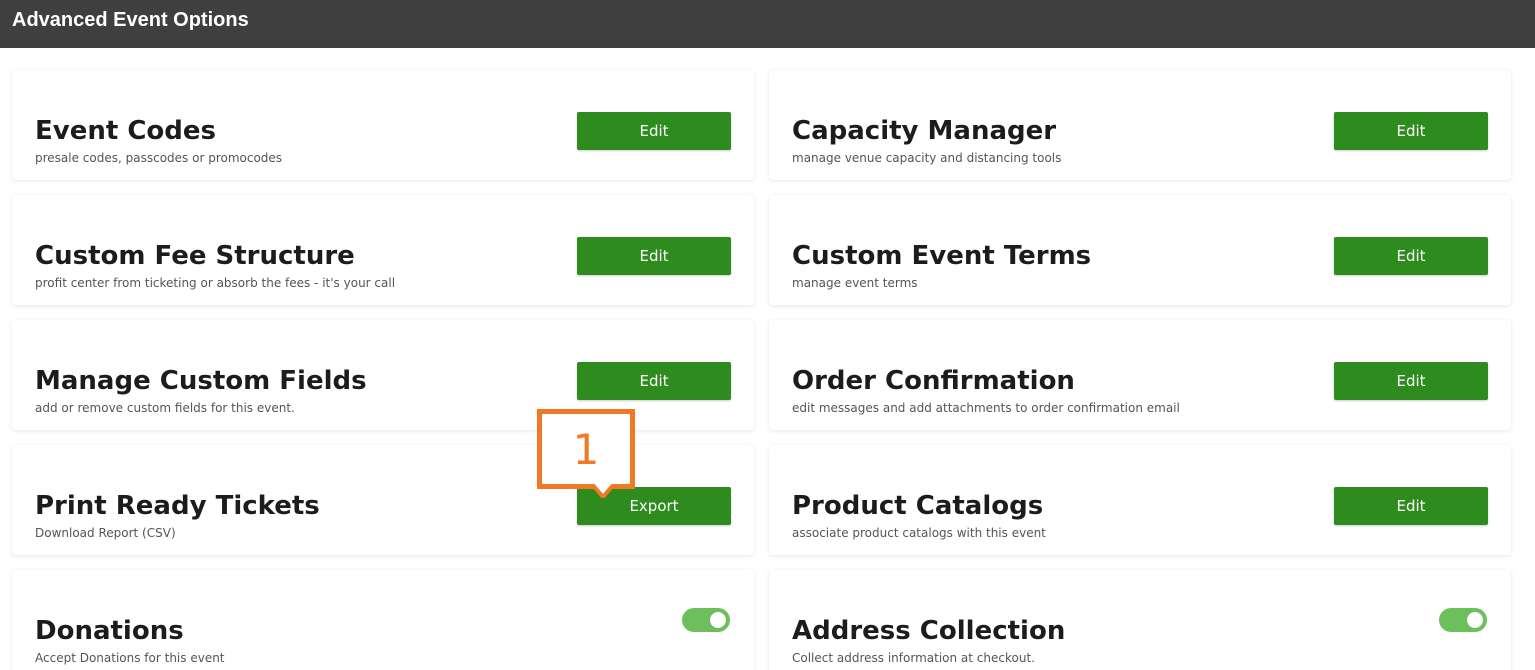  I want to click on card-subtitle: manage event terms, so click(855, 283).